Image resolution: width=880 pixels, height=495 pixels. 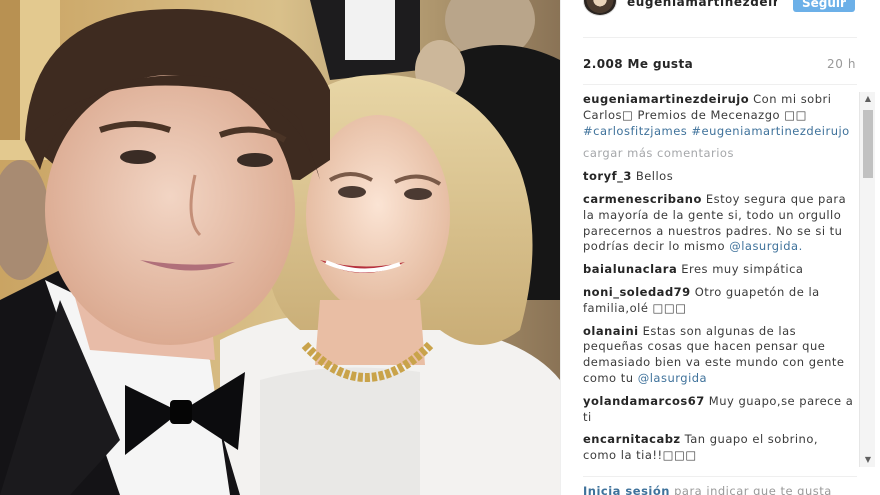 I want to click on post-header: eugeniamartinezdeiru… Seguir, so click(x=720, y=9).